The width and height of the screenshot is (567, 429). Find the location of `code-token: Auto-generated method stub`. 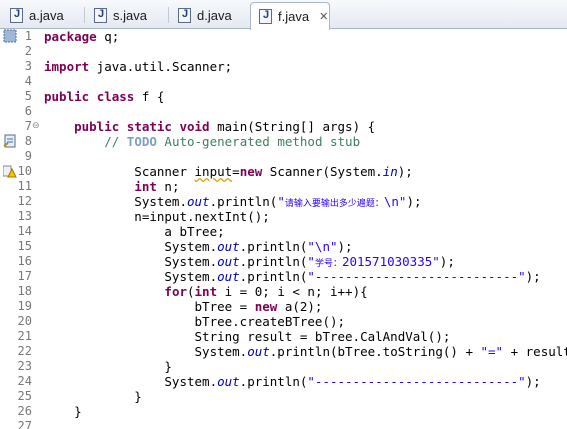

code-token: Auto-generated method stub is located at coordinates (258, 141).